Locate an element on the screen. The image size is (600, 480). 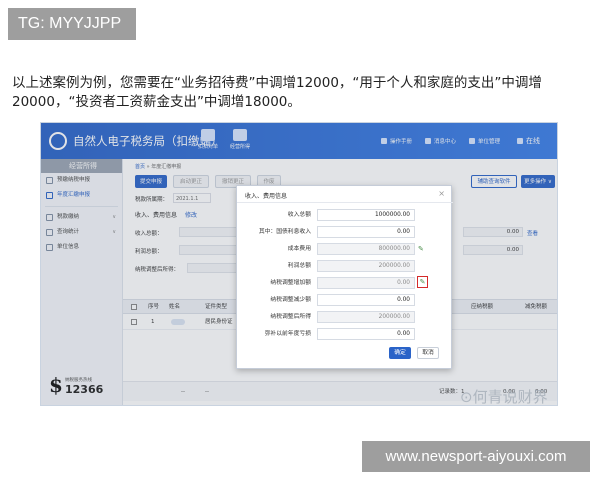
dialog-title: 收入、费用信息 is located at coordinates (266, 196).